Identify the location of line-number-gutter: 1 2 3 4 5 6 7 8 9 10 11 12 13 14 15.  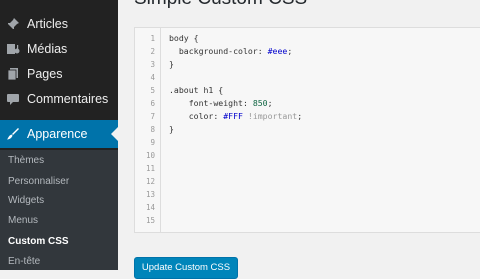
(148, 130).